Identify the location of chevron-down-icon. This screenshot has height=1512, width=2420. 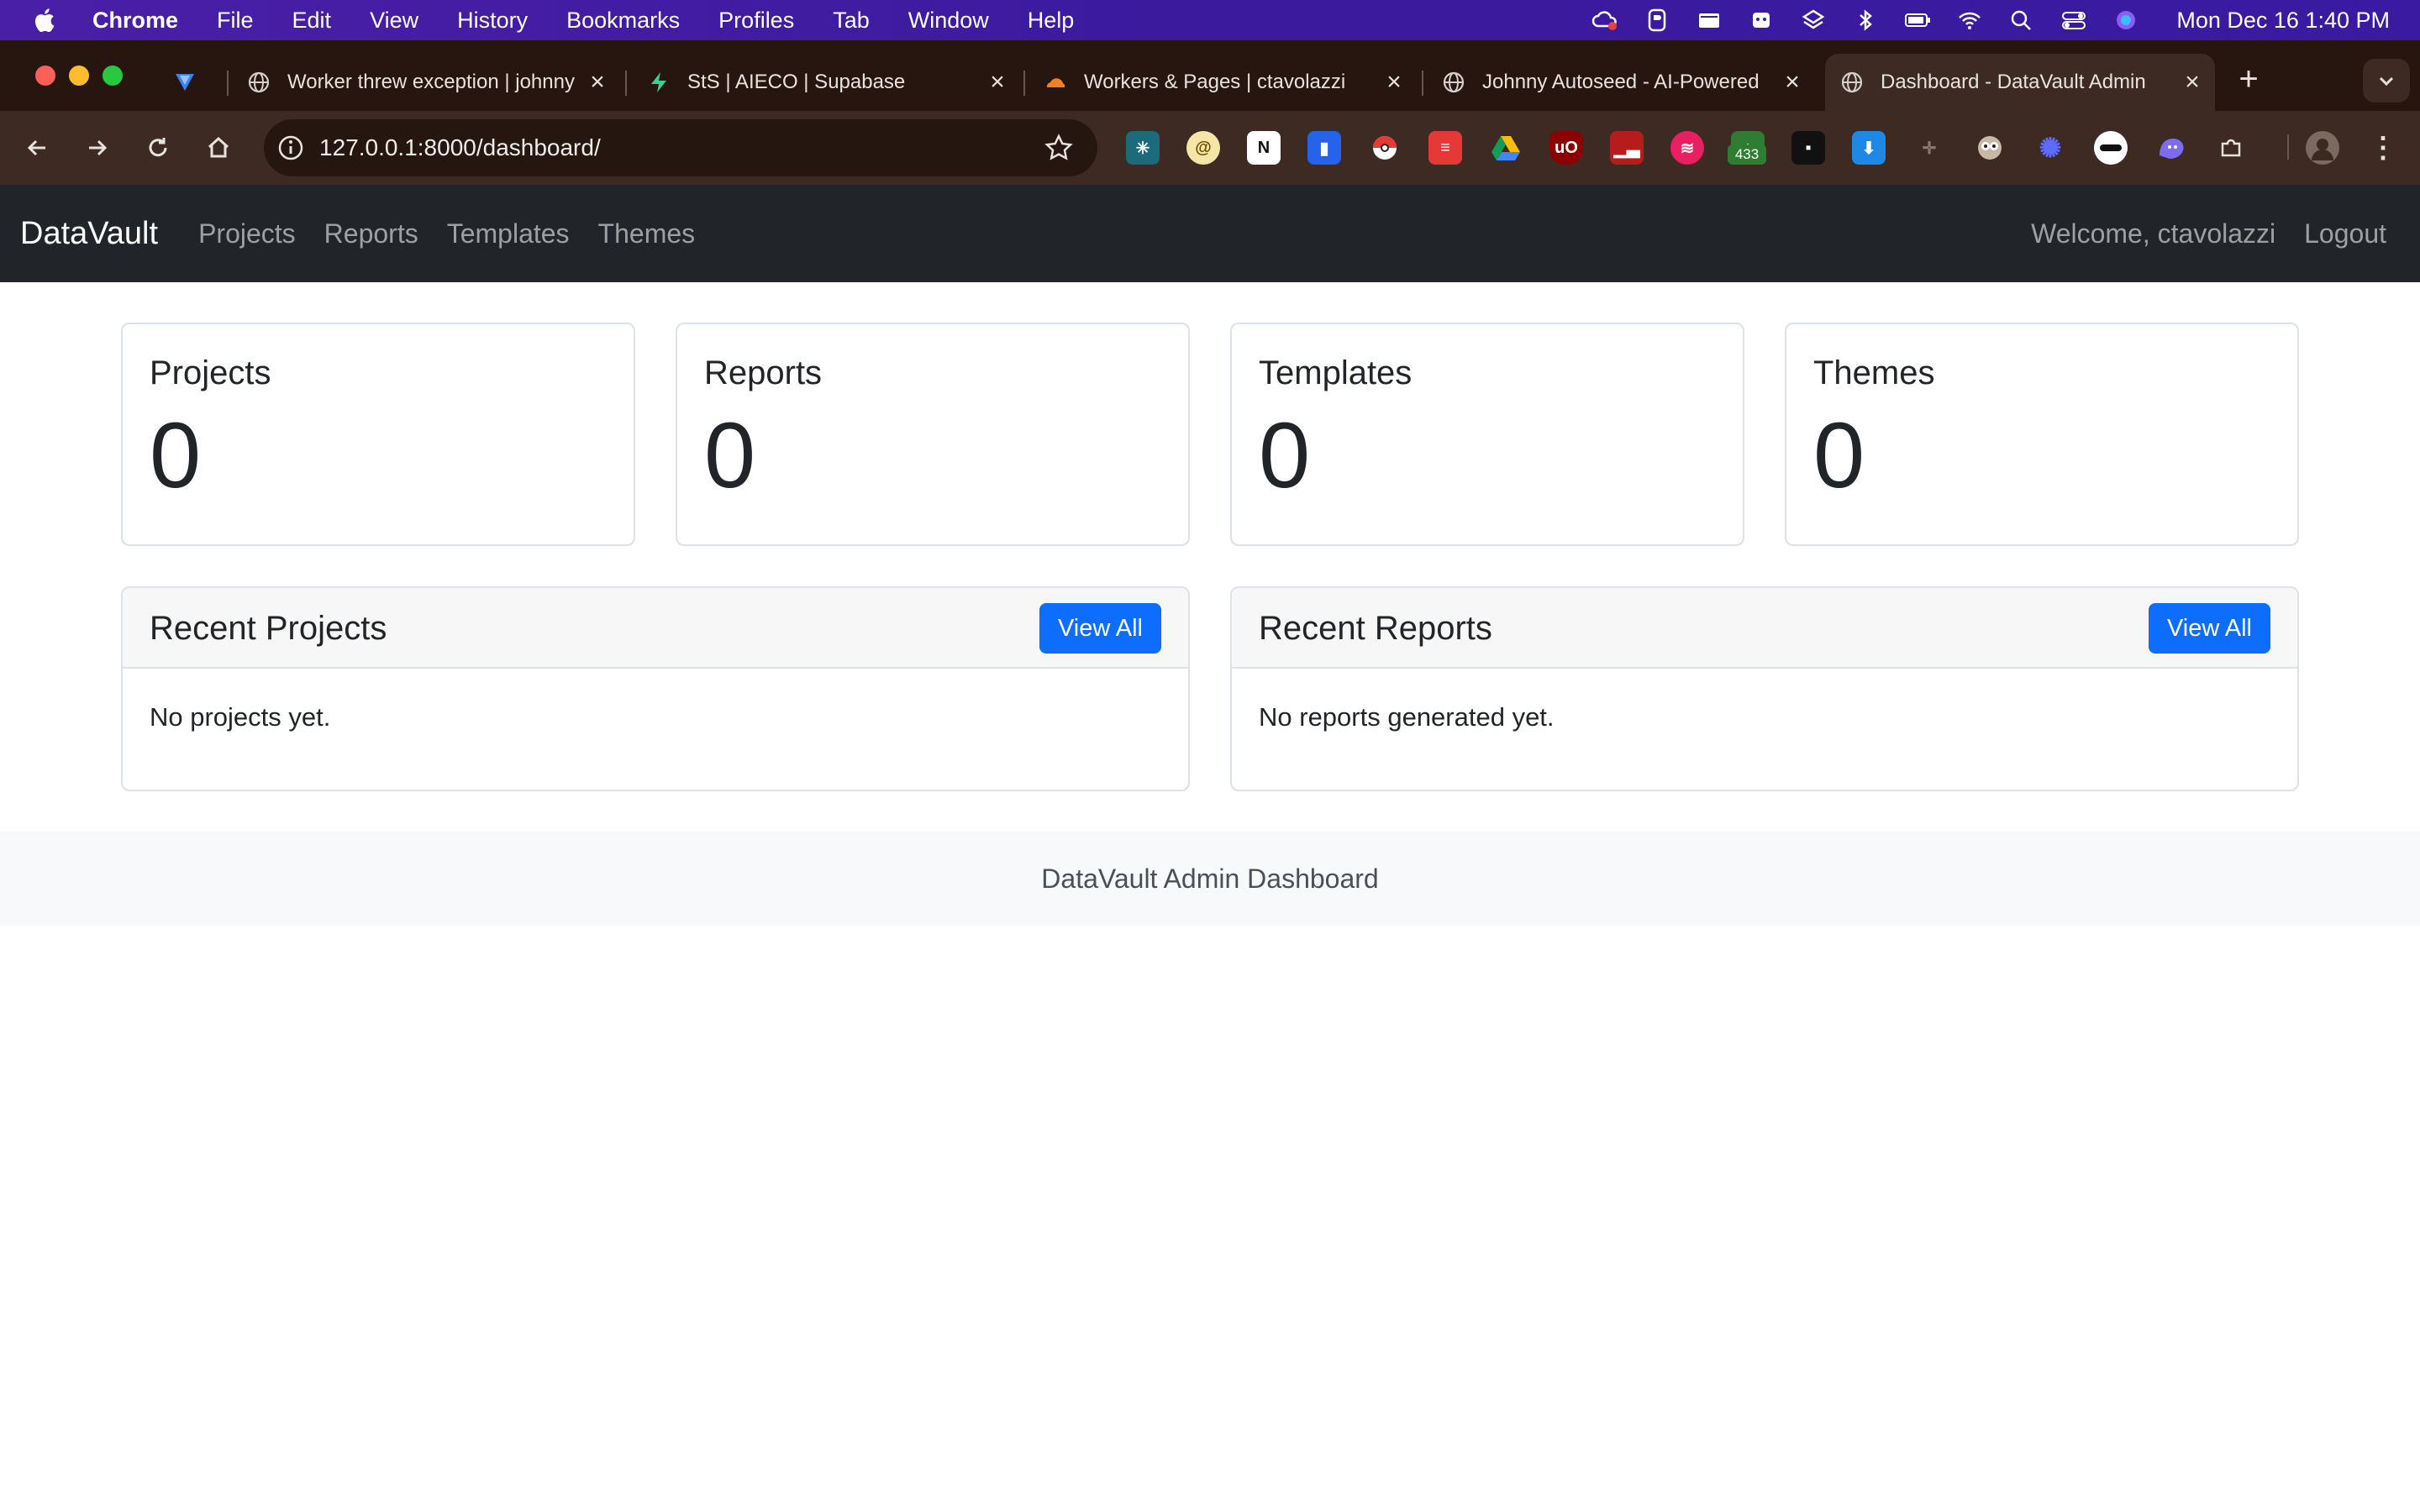
(2387, 81).